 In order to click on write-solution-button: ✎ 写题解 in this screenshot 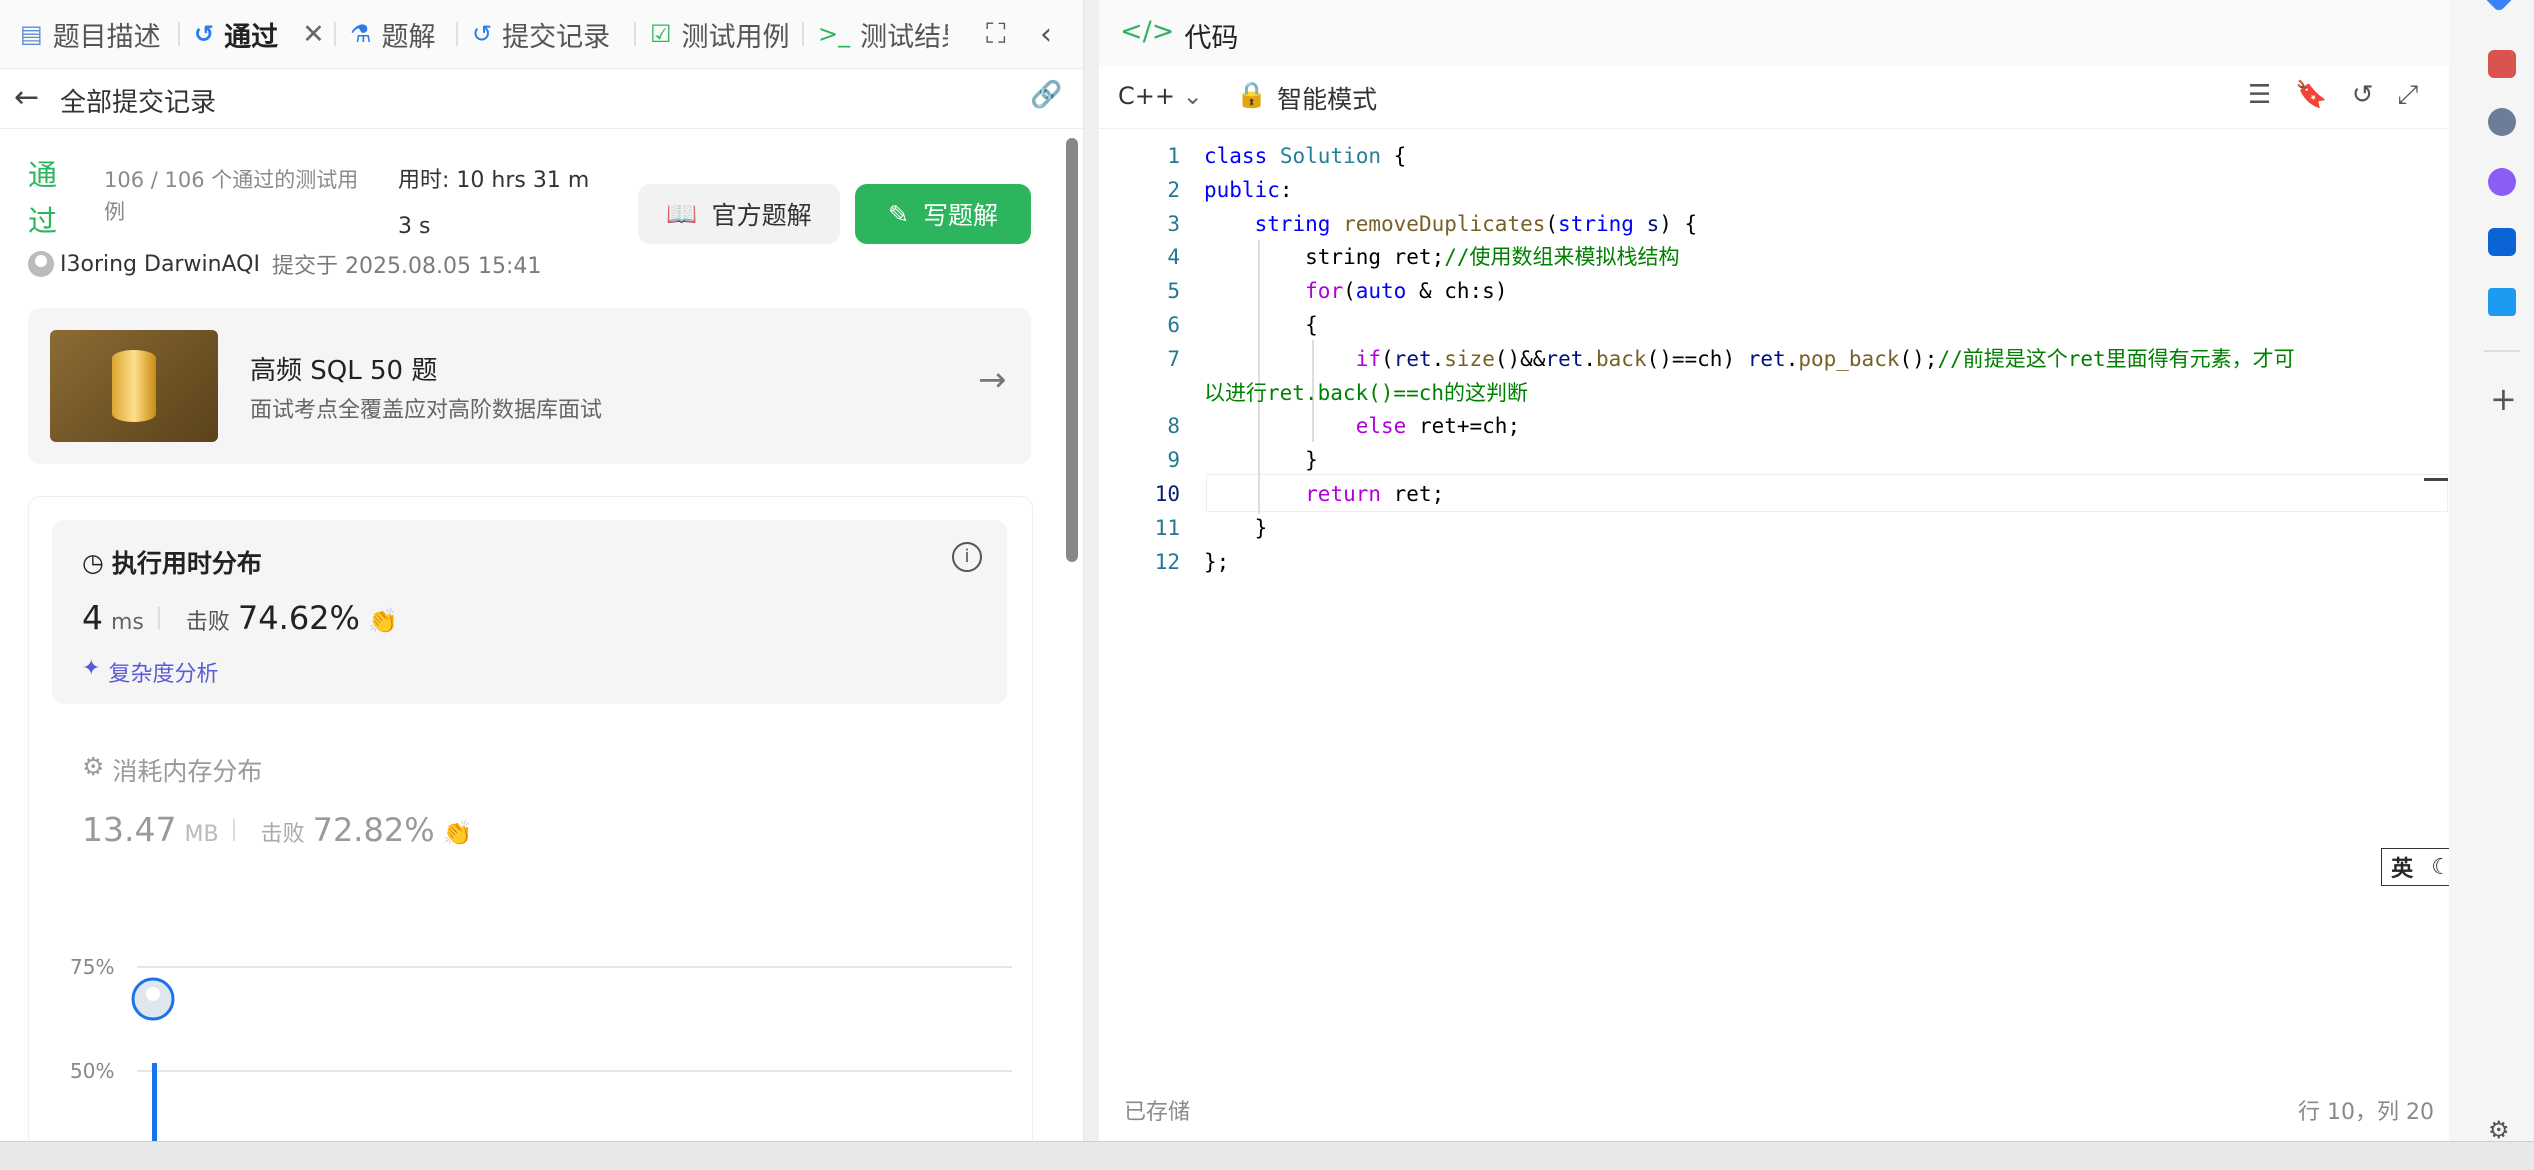, I will do `click(943, 214)`.